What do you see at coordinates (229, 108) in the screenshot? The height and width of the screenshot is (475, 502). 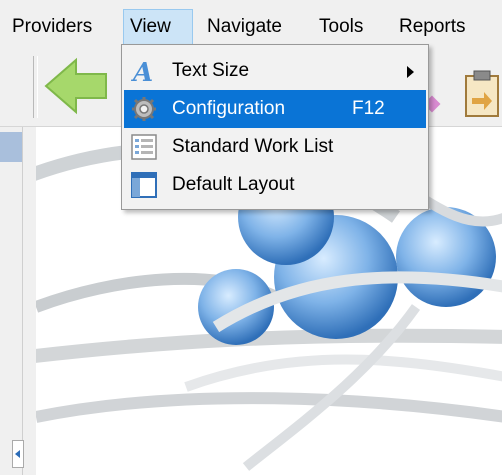 I see `menu-item-label: Configuration` at bounding box center [229, 108].